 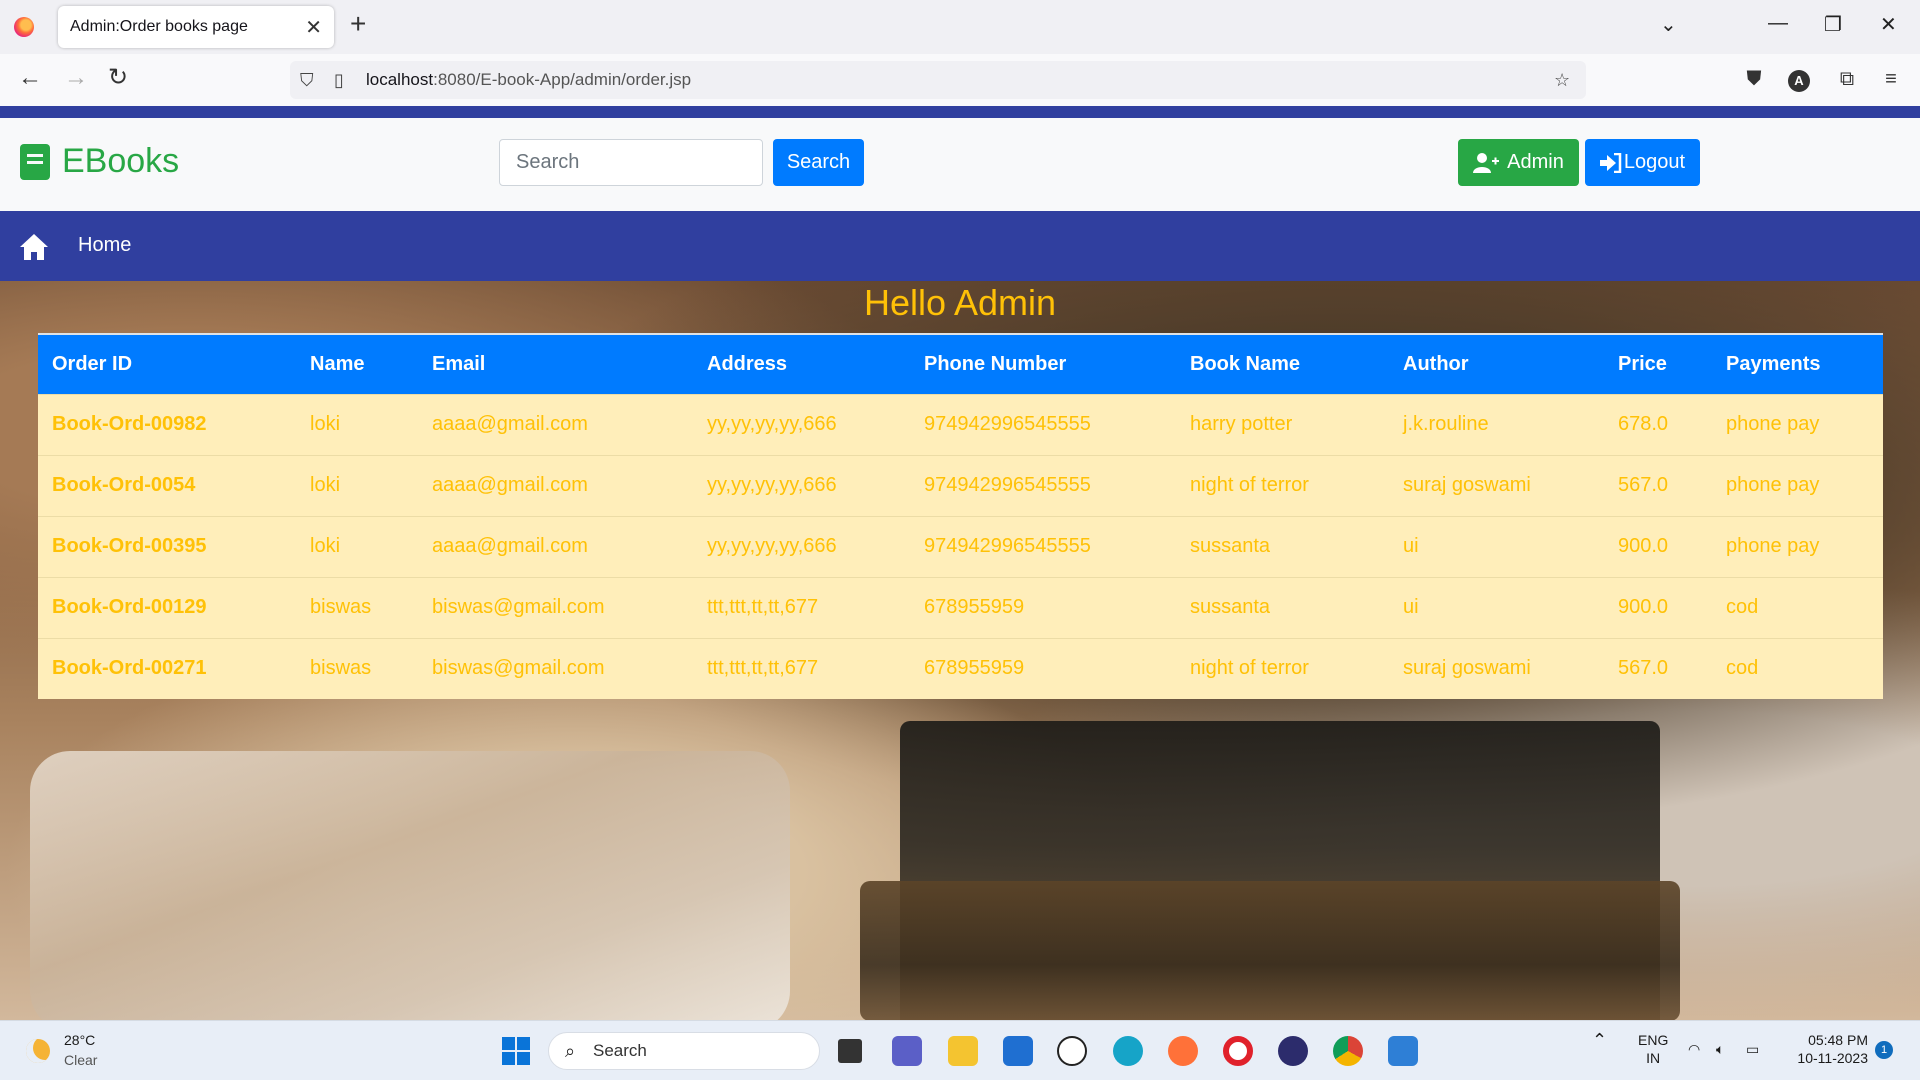 What do you see at coordinates (1183, 1051) in the screenshot?
I see `firefox-taskbar-icon` at bounding box center [1183, 1051].